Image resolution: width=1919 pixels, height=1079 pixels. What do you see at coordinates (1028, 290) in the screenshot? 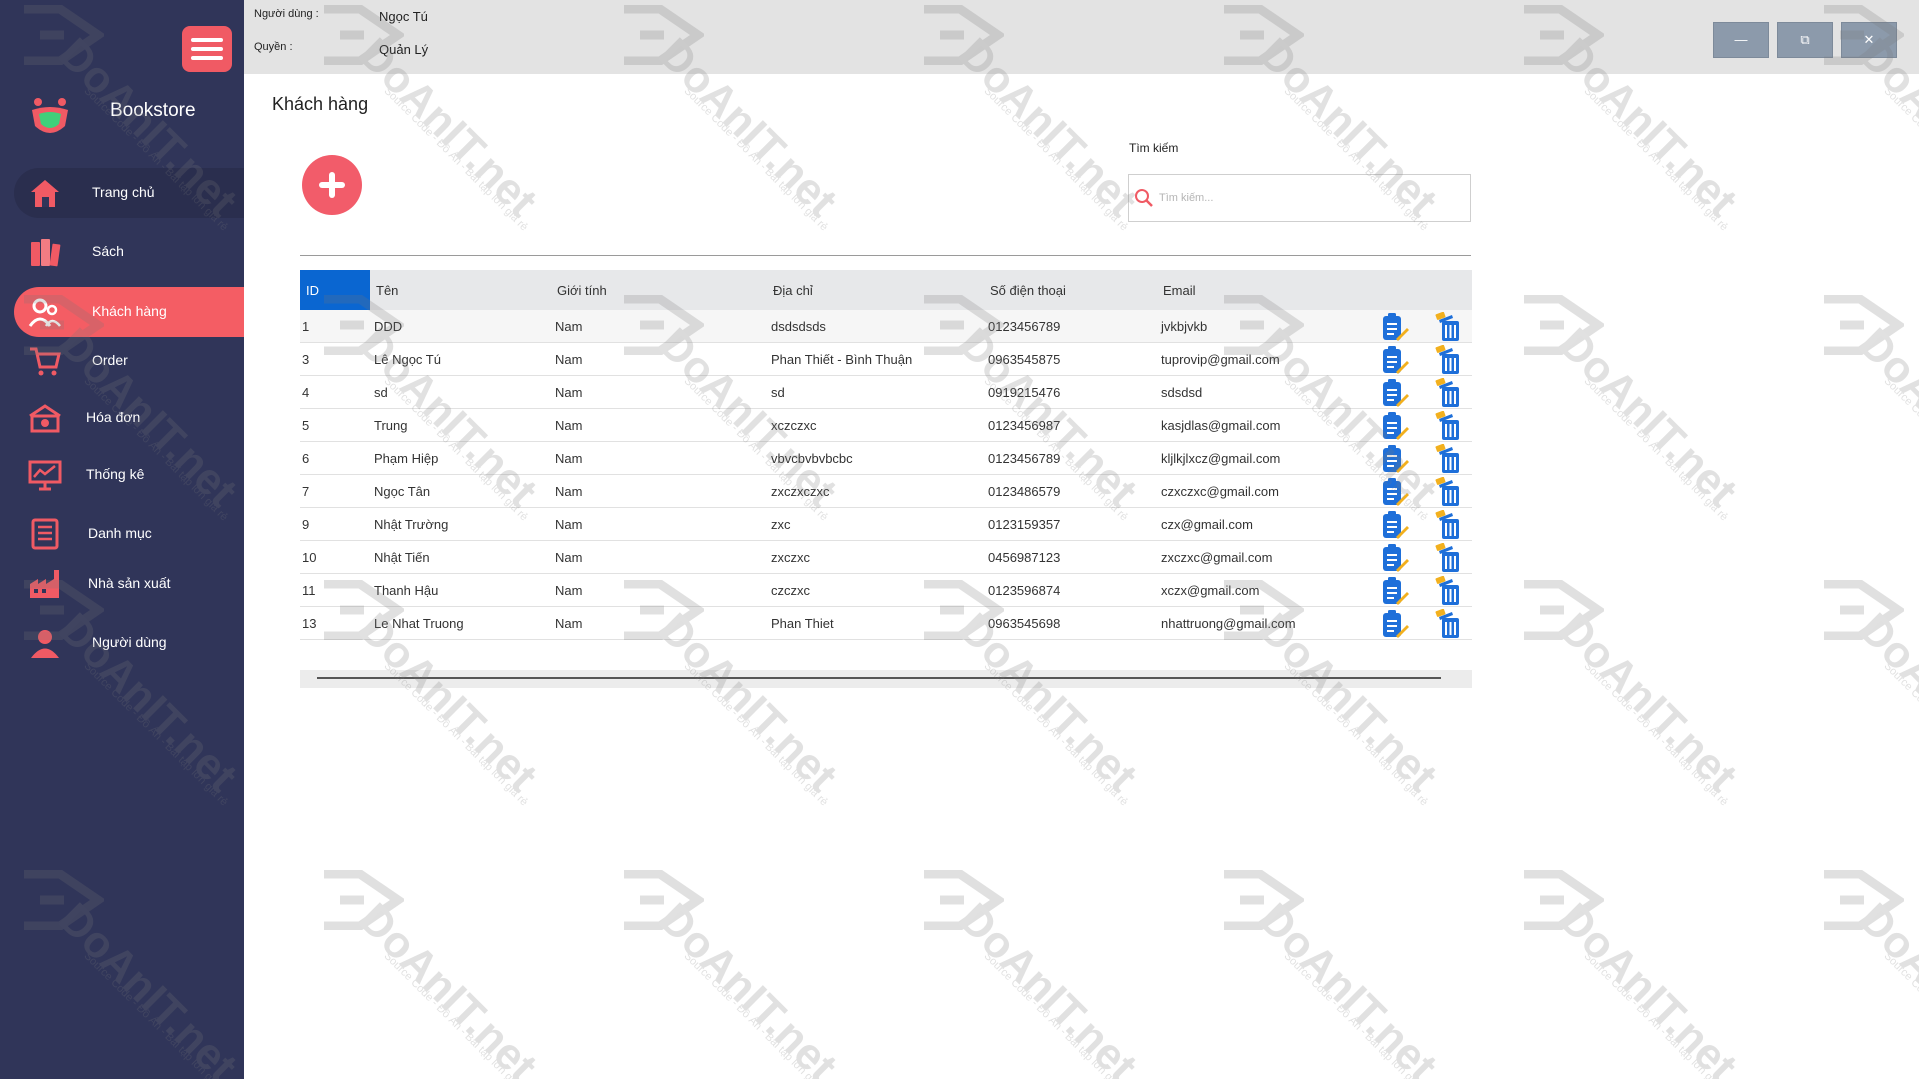
I see `column-header-phone: Số điện thoại` at bounding box center [1028, 290].